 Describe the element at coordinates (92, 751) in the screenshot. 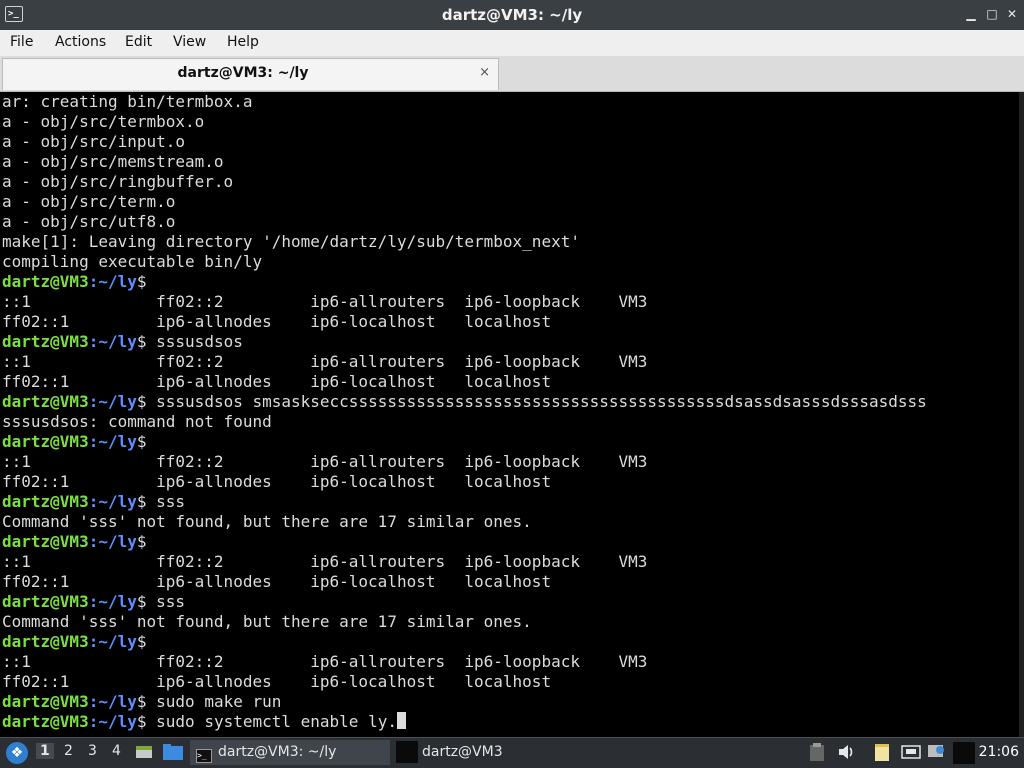

I see `workspace-3: 3` at that location.